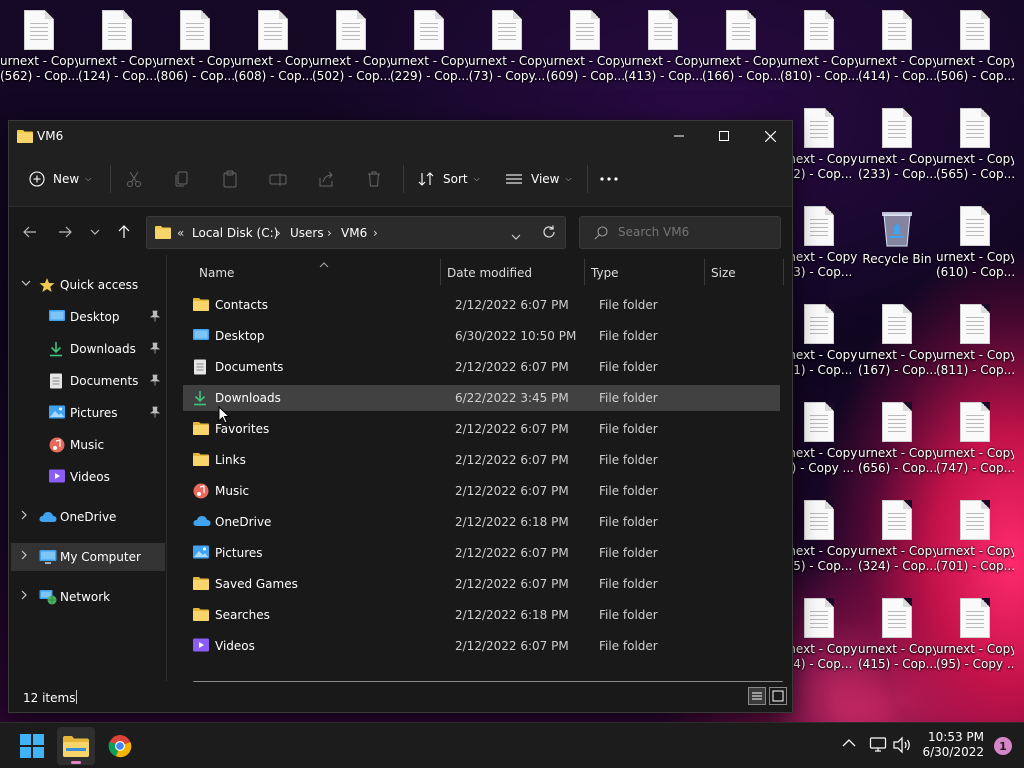 The width and height of the screenshot is (1024, 768). Describe the element at coordinates (60, 179) in the screenshot. I see `new-button: New ⌵` at that location.